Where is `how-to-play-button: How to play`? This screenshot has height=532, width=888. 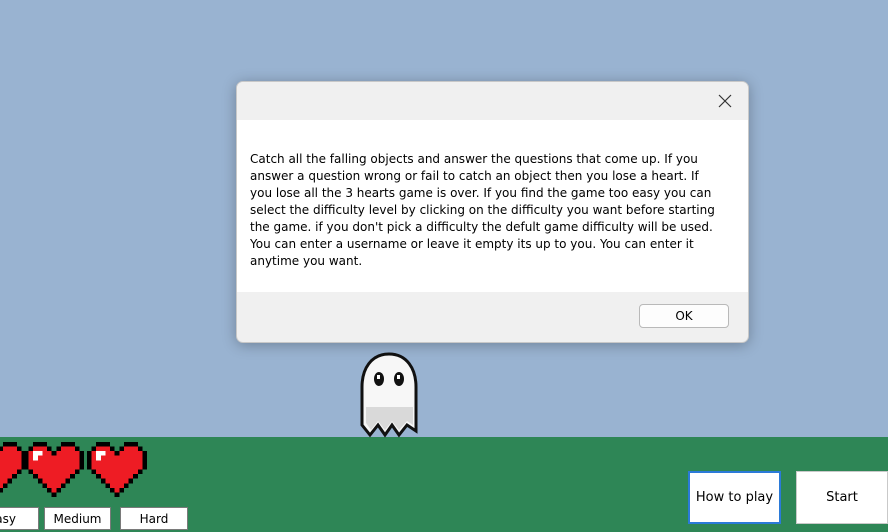 how-to-play-button: How to play is located at coordinates (734, 497).